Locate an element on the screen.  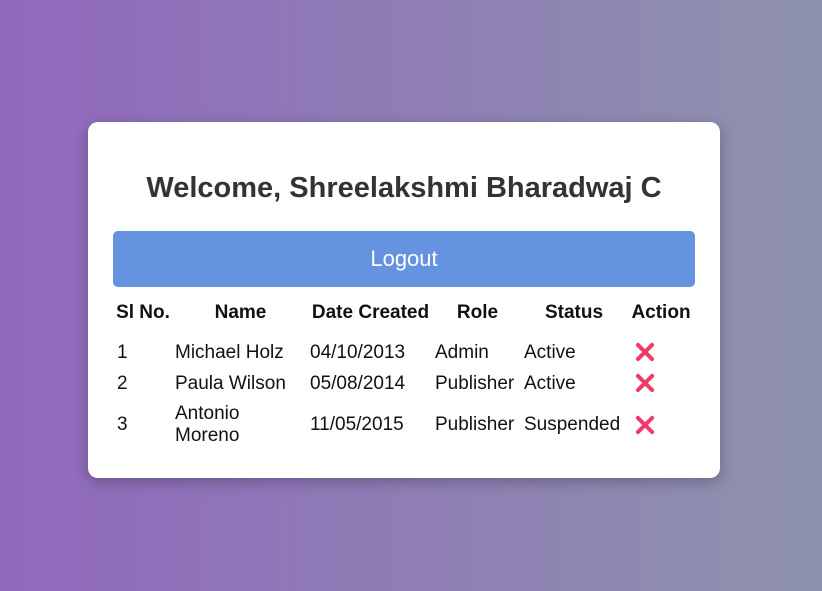
logout-button: Logout is located at coordinates (404, 259).